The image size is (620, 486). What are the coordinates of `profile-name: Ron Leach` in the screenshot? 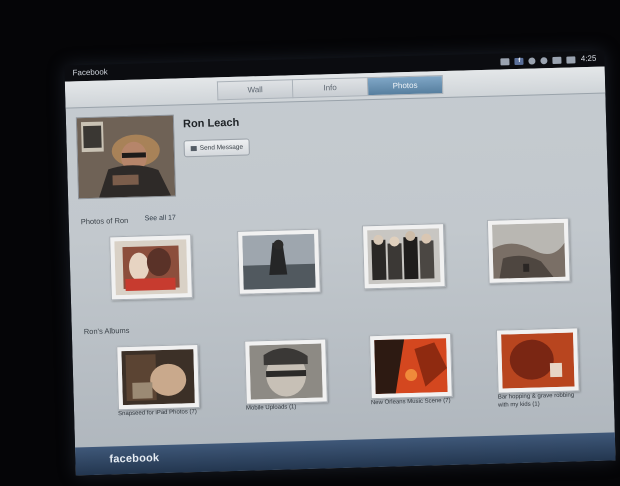 It's located at (211, 123).